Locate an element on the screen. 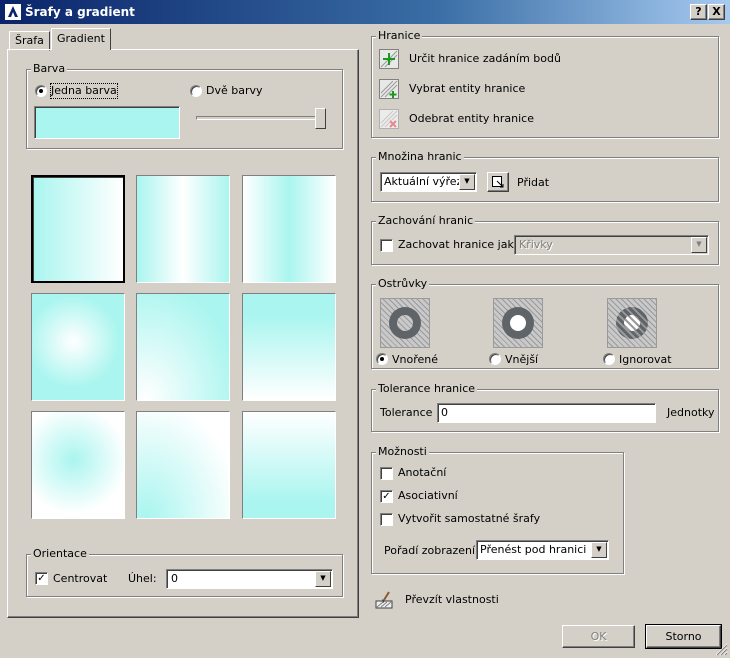  two-color-radio is located at coordinates (196, 91).